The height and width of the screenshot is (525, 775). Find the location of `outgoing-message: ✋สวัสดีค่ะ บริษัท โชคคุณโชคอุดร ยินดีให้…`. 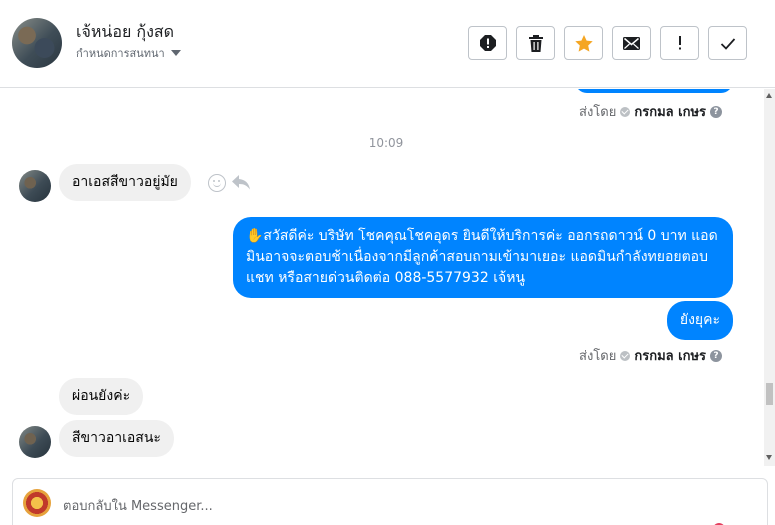

outgoing-message: ✋สวัสดีค่ะ บริษัท โชคคุณโชคอุดร ยินดีให้… is located at coordinates (483, 257).